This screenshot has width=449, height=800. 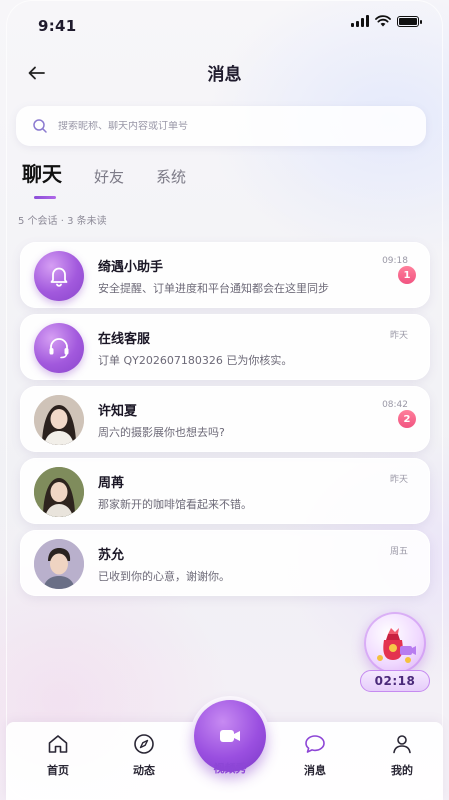 I want to click on conversation-name: 周苒, so click(x=111, y=483).